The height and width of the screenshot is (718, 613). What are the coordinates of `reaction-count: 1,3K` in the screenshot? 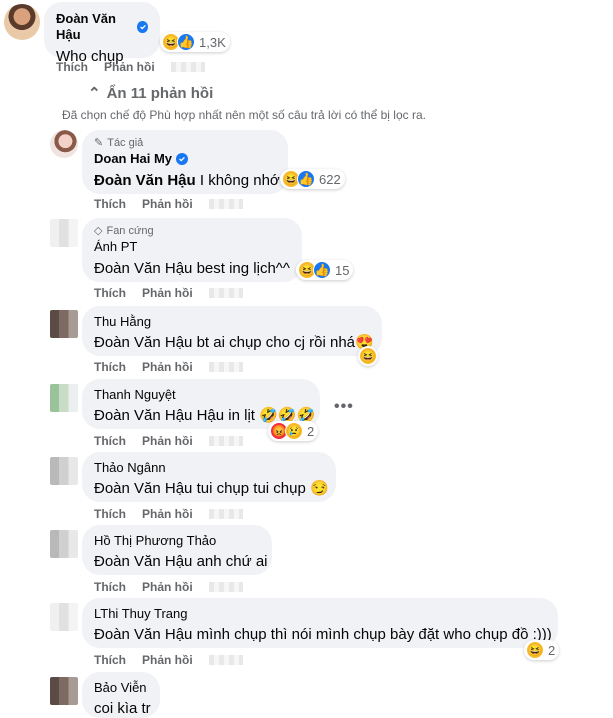 It's located at (212, 42).